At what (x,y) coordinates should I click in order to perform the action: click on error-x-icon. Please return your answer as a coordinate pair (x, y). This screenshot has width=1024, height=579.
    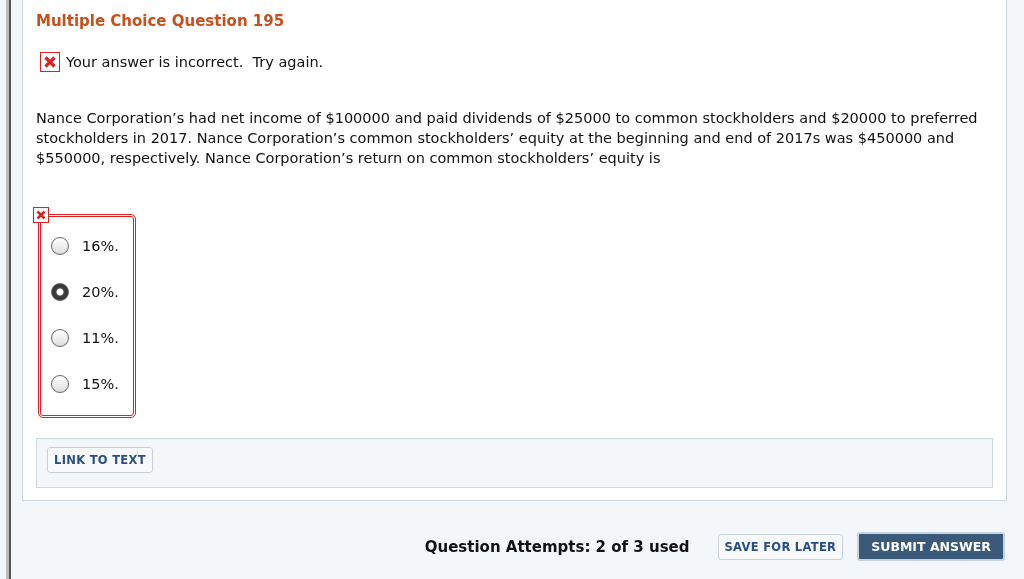
    Looking at the image, I should click on (50, 62).